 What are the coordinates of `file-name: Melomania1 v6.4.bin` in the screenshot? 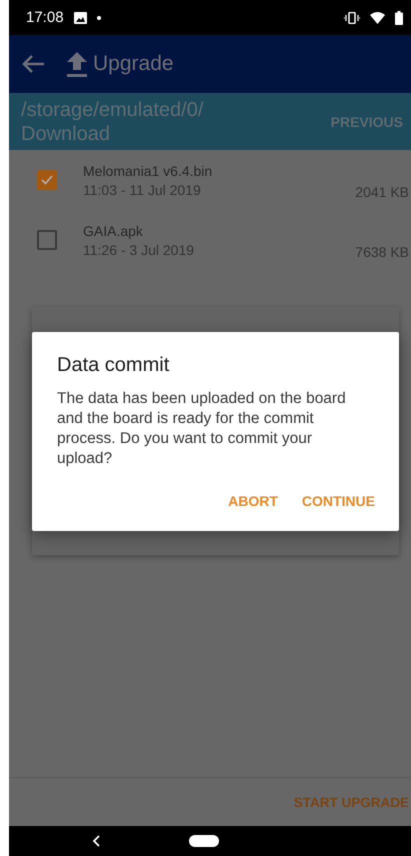 It's located at (148, 170).